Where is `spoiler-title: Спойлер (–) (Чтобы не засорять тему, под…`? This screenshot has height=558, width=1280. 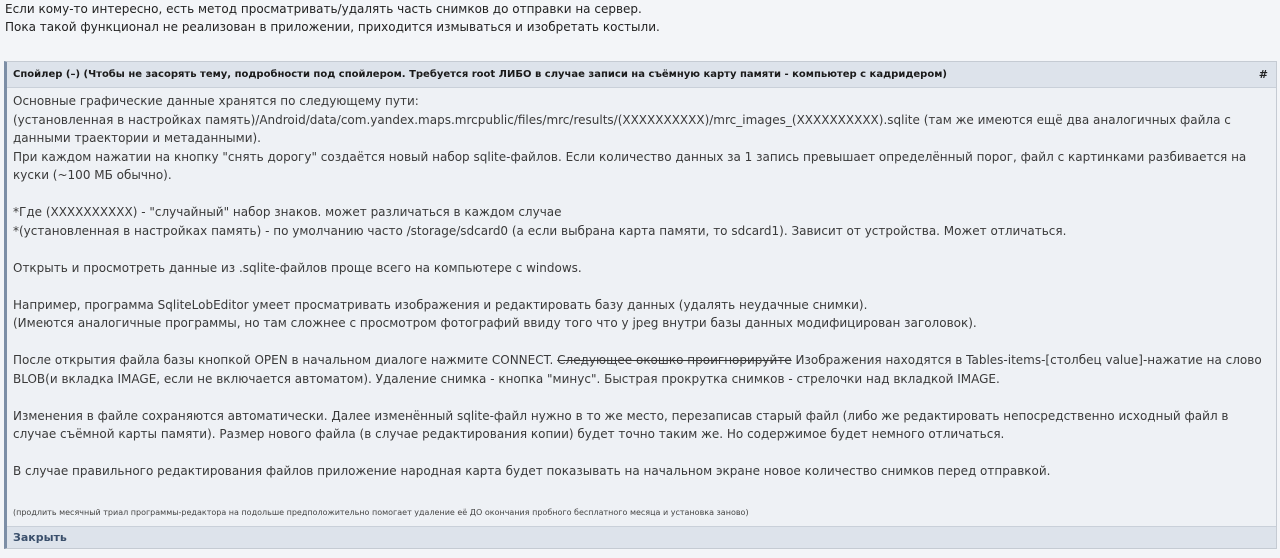 spoiler-title: Спойлер (–) (Чтобы не засорять тему, под… is located at coordinates (480, 74).